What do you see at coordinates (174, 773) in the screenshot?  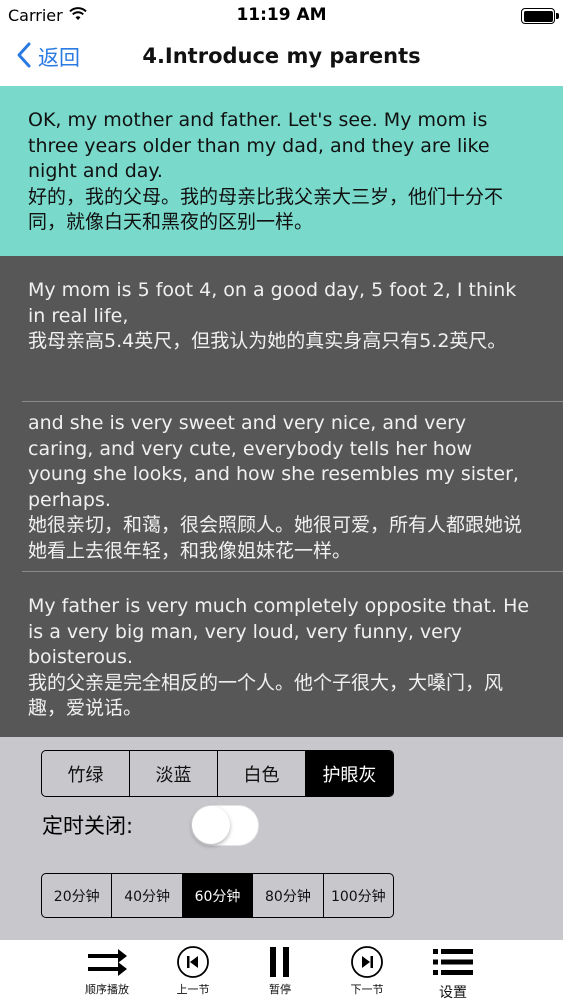 I see `theme-option-light-blue: 淡蓝` at bounding box center [174, 773].